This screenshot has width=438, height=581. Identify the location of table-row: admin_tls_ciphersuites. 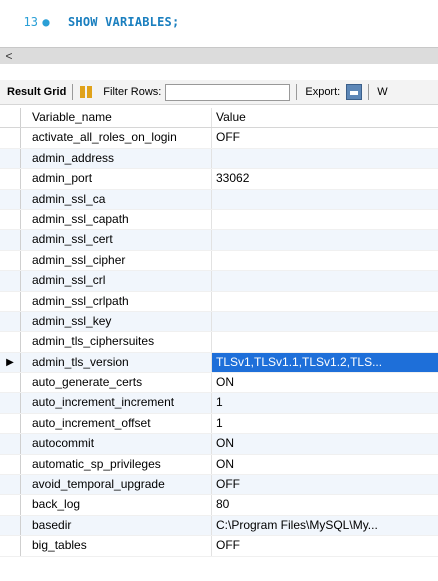
(219, 342).